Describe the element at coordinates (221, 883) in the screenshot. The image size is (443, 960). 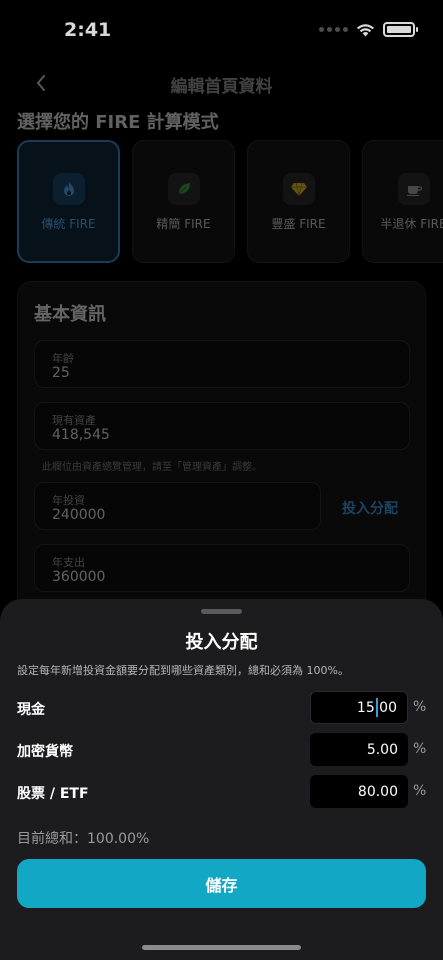
I see `save-button: 儲存` at that location.